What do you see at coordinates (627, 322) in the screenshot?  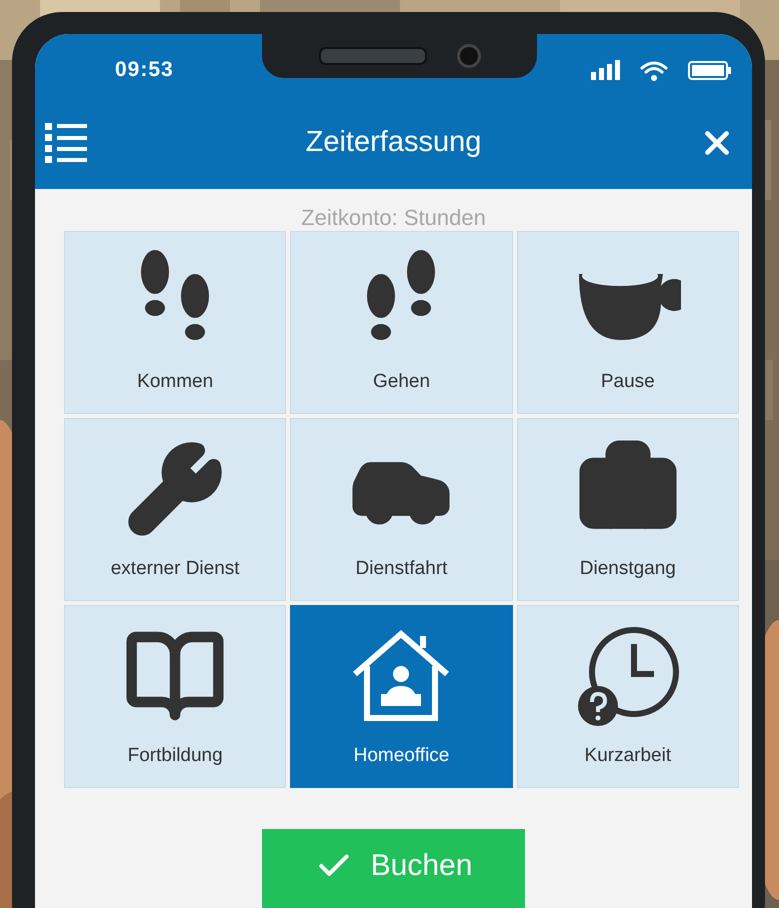 I see `booking-tile: Pause` at bounding box center [627, 322].